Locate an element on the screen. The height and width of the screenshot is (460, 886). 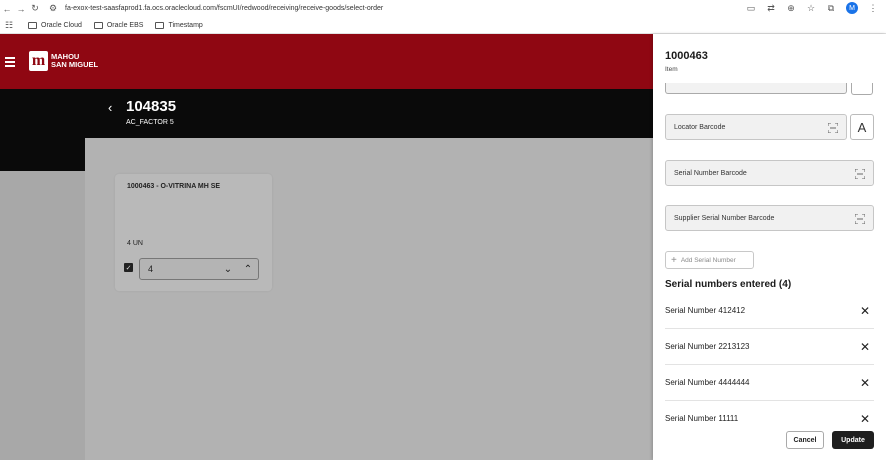
update-button: Update is located at coordinates (853, 440).